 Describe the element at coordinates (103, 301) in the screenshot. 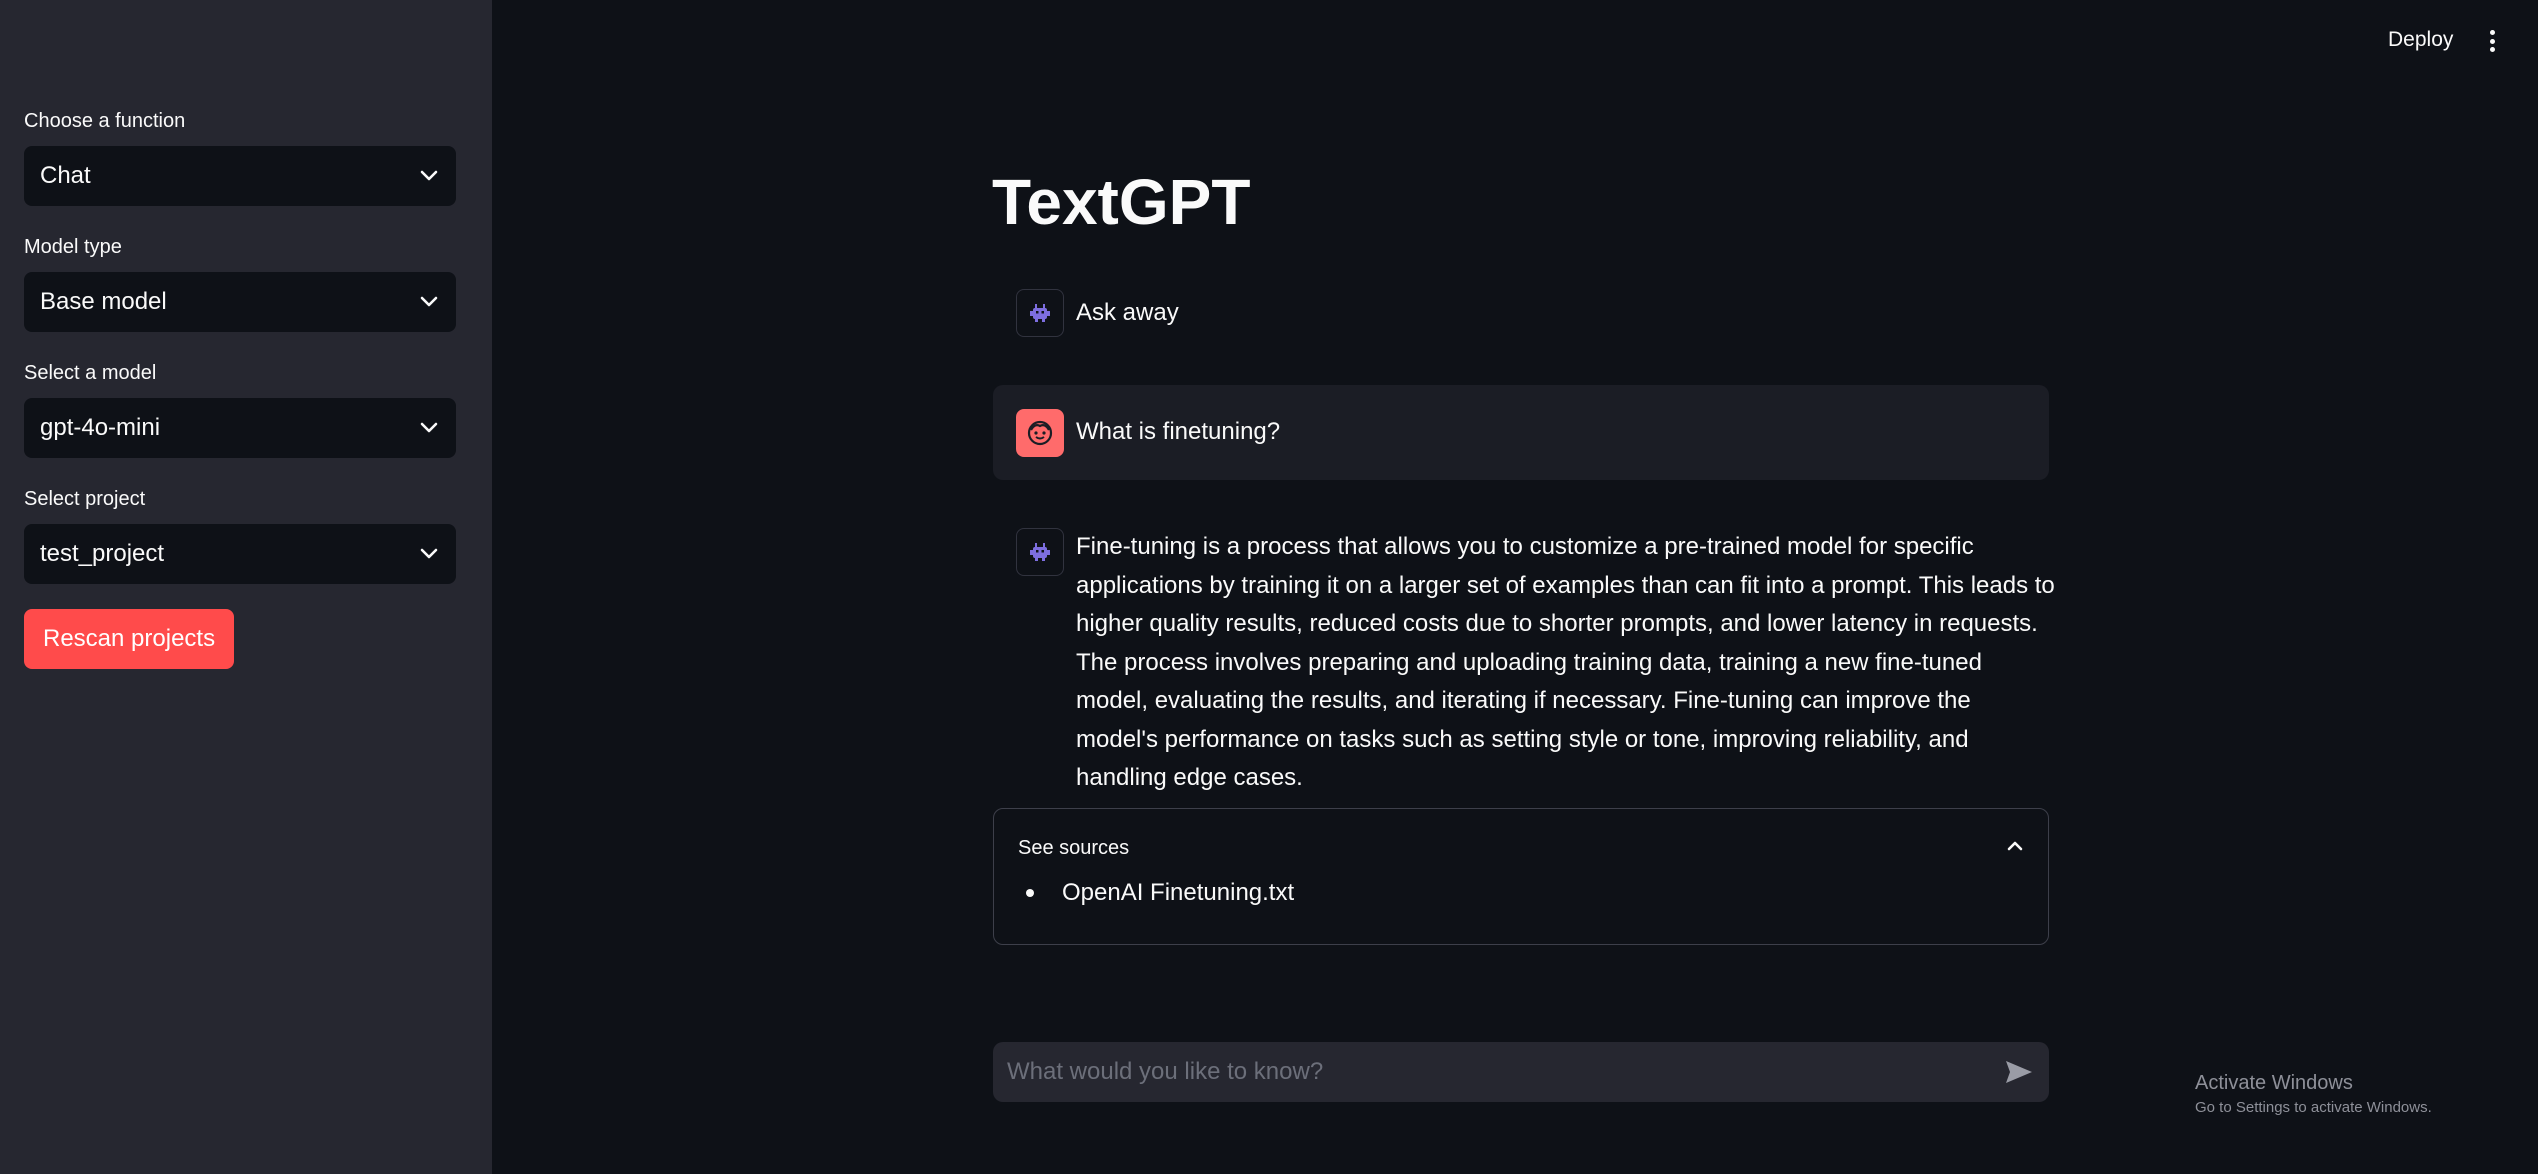

I see `model-type-select-value: Base model` at that location.